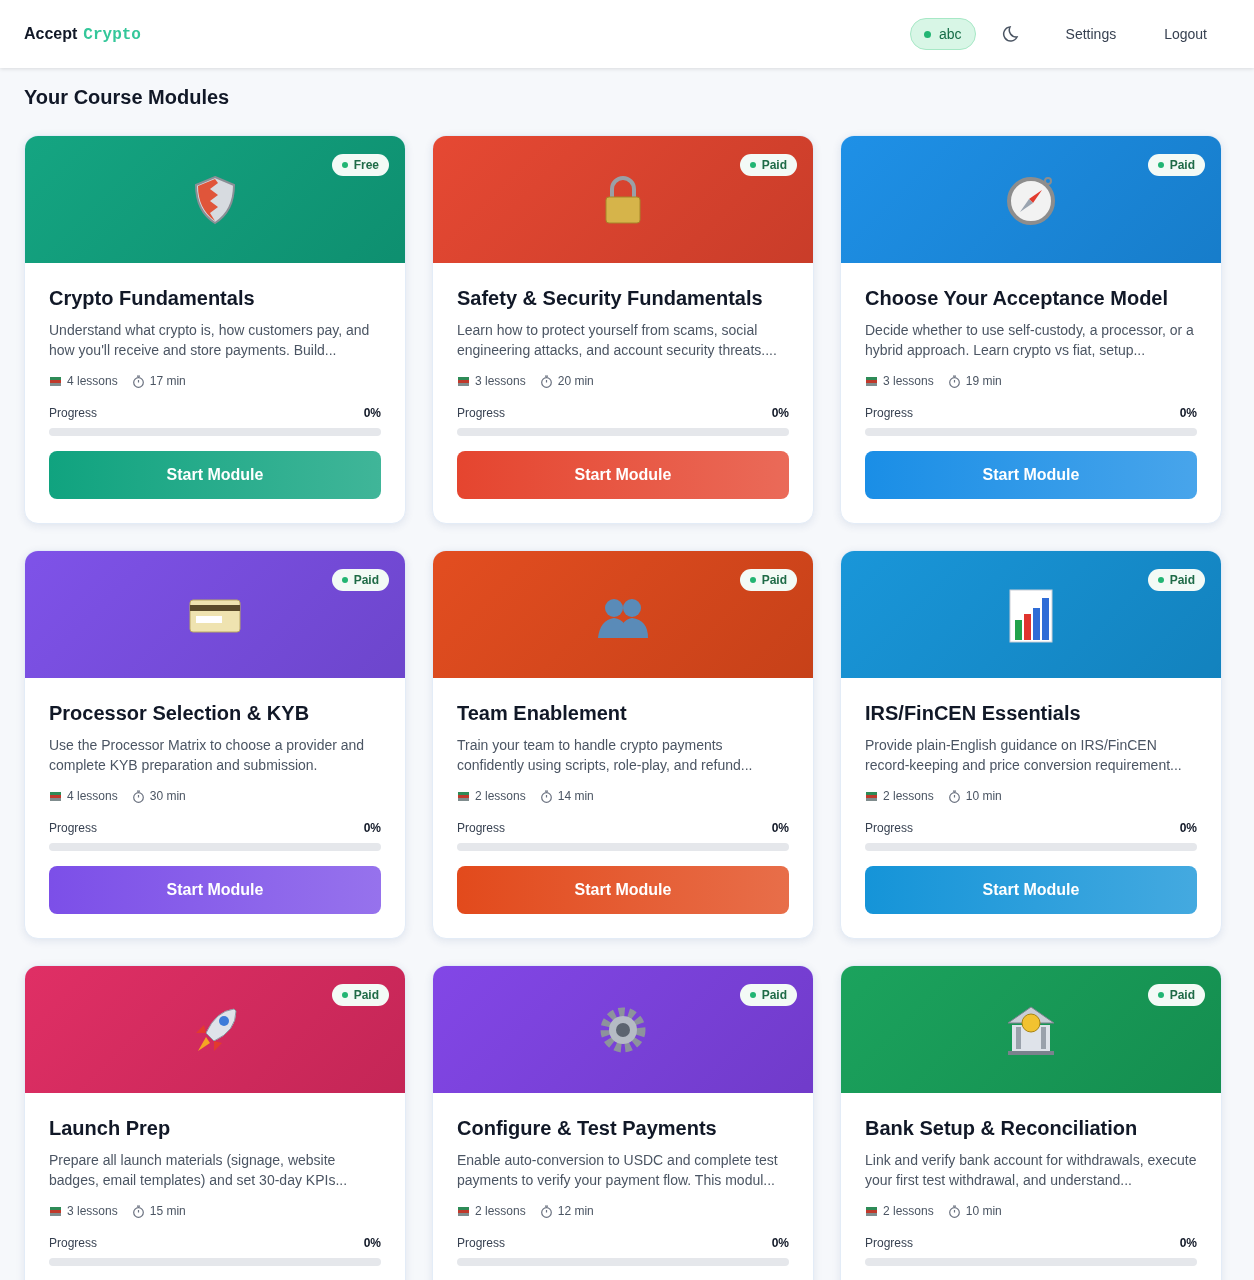 This screenshot has height=1280, width=1254. I want to click on module-title: Processor Selection & KYB, so click(180, 713).